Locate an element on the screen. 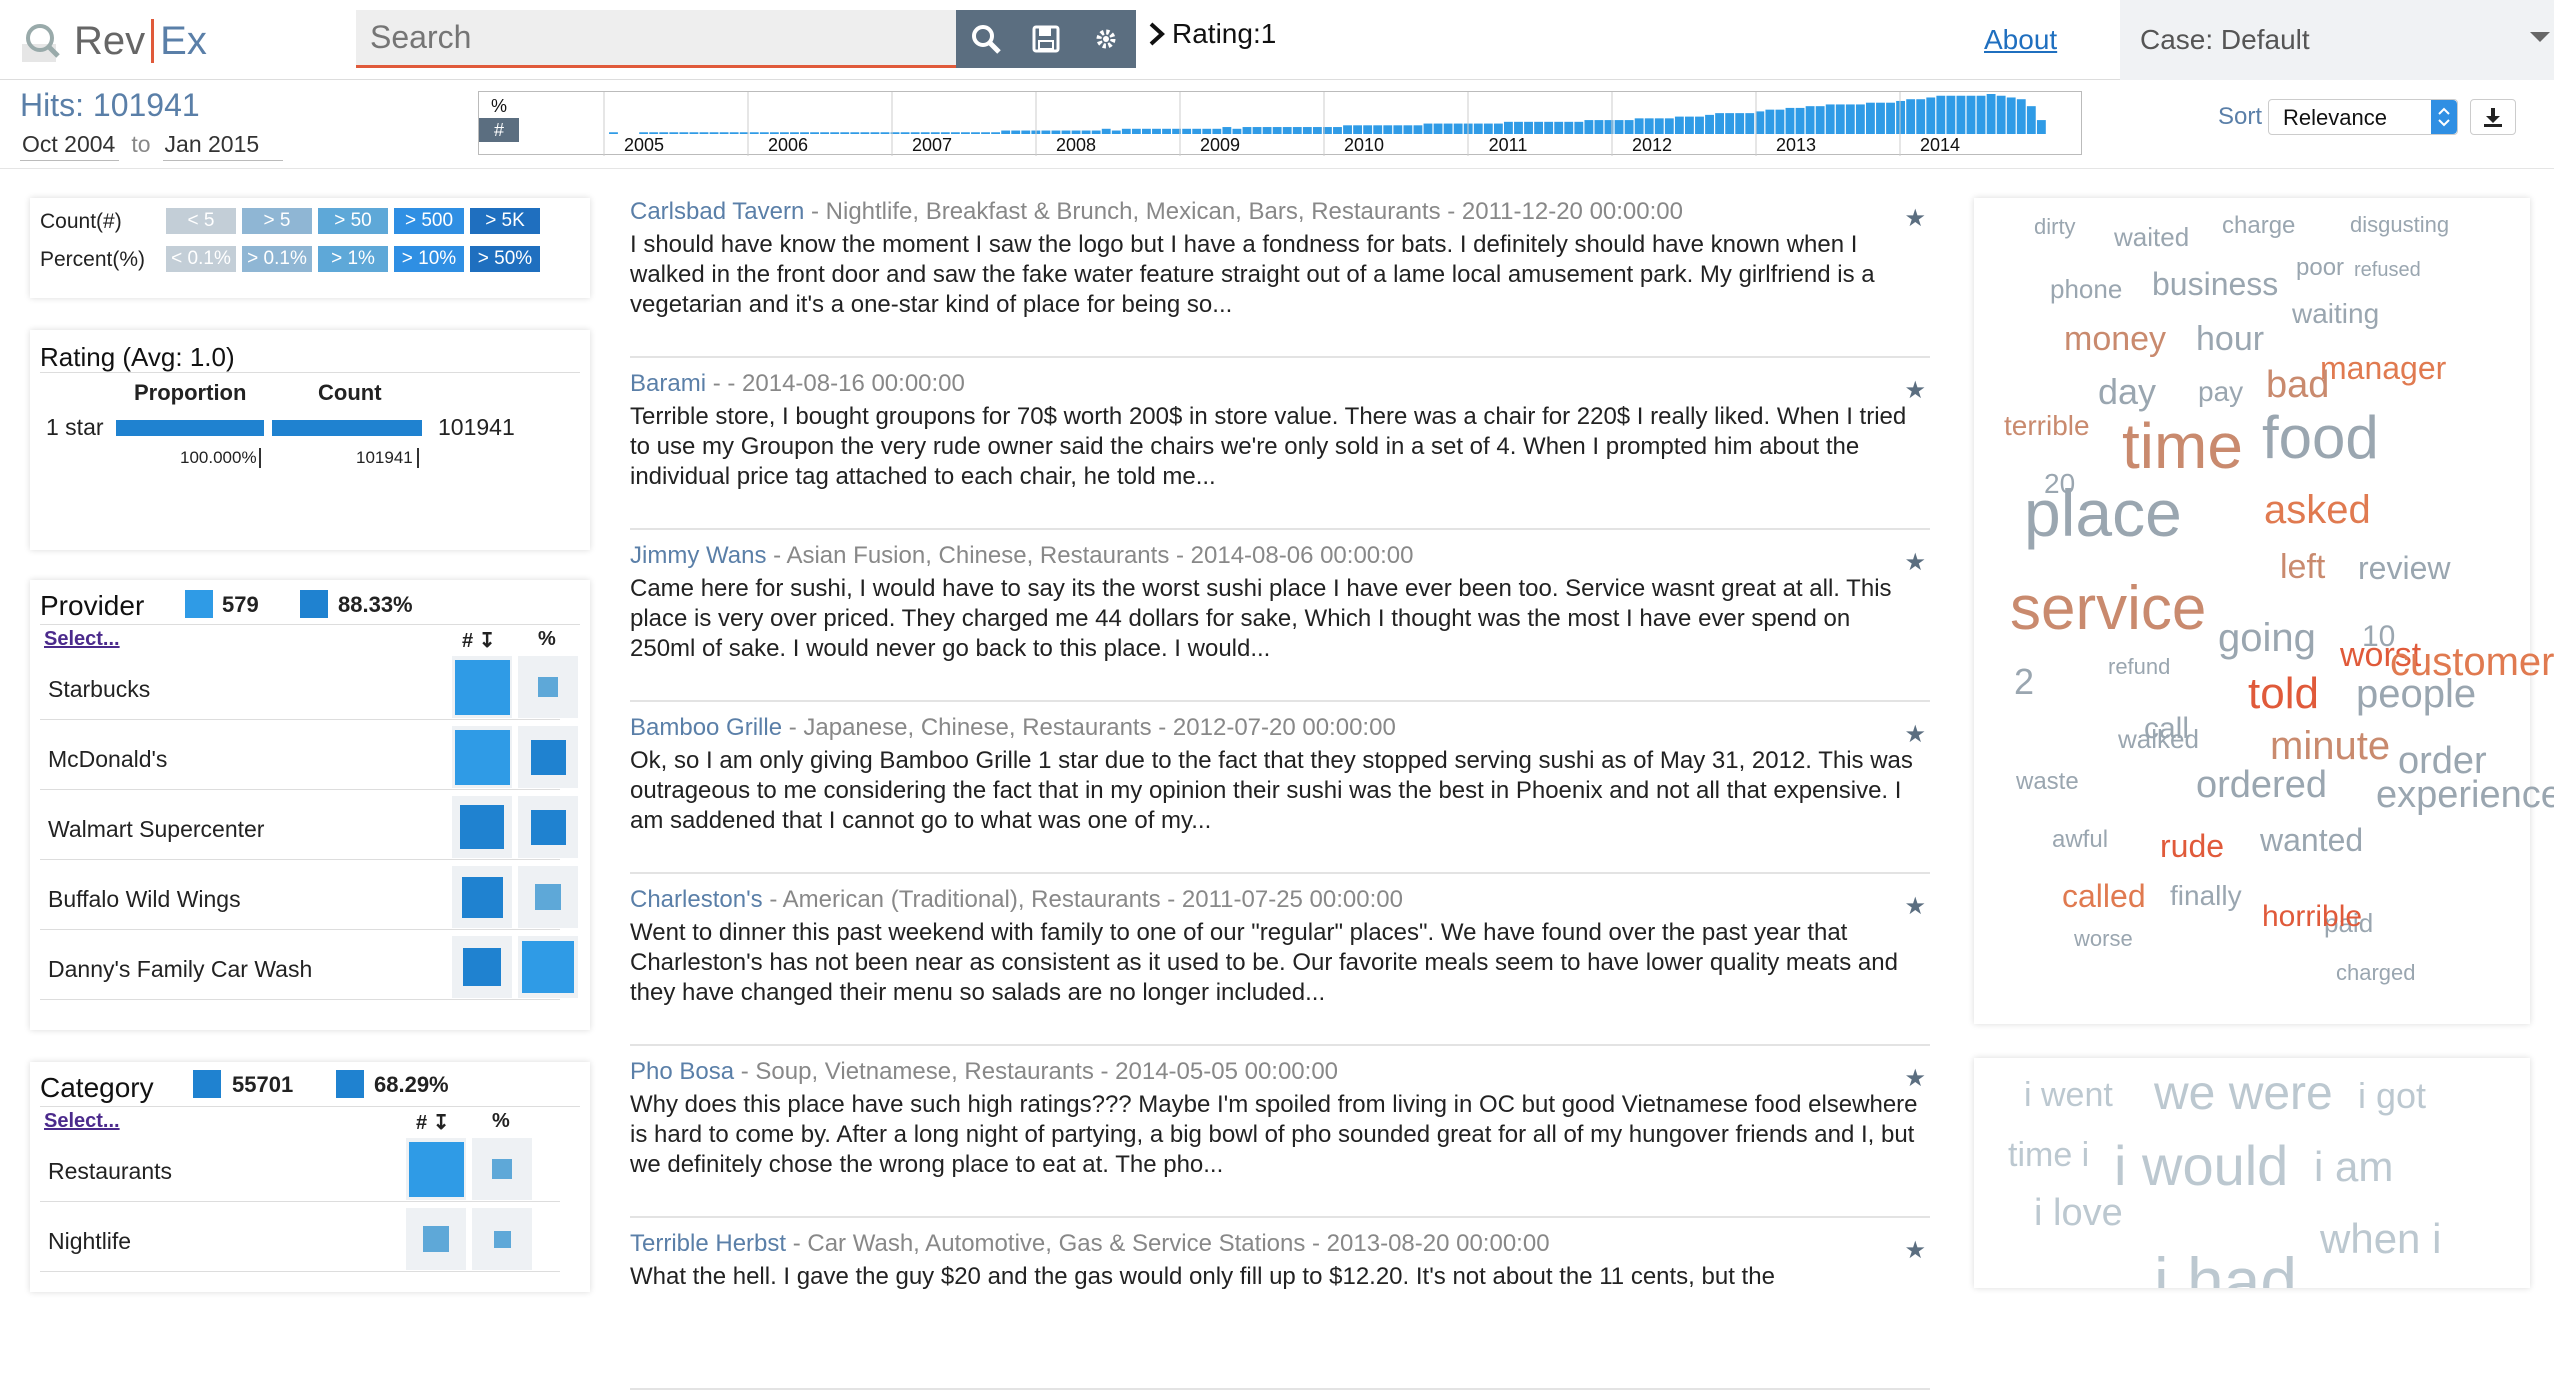 This screenshot has height=1390, width=2554. cloud-word: minute is located at coordinates (2330, 746).